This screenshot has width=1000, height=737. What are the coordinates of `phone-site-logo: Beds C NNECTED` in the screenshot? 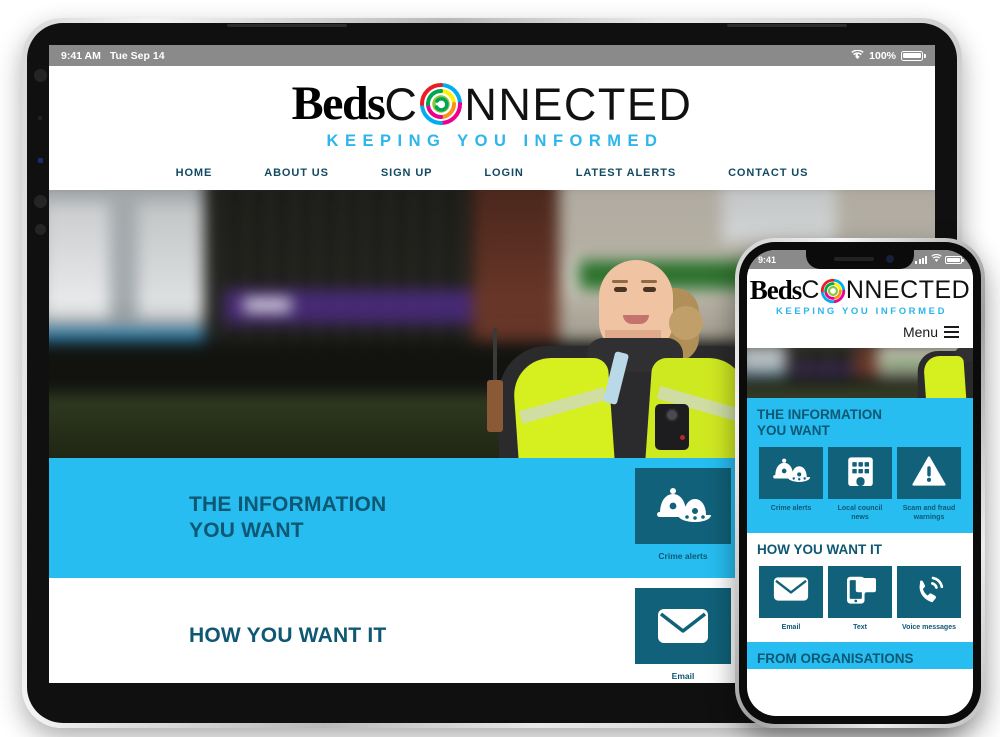 It's located at (860, 290).